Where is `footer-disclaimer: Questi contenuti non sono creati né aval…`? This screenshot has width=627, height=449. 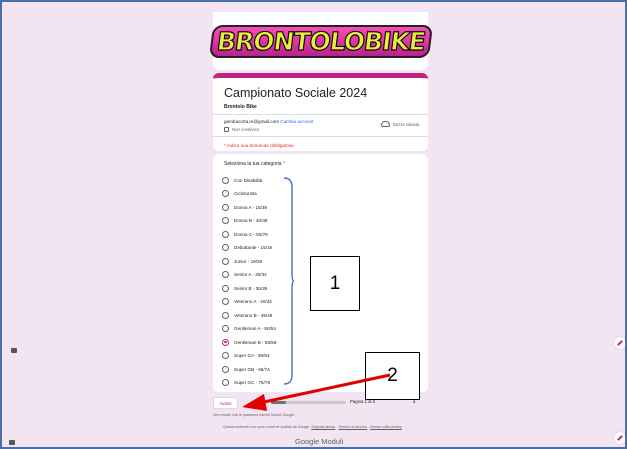
footer-disclaimer: Questi contenuti non sono creati né aval… is located at coordinates (312, 427).